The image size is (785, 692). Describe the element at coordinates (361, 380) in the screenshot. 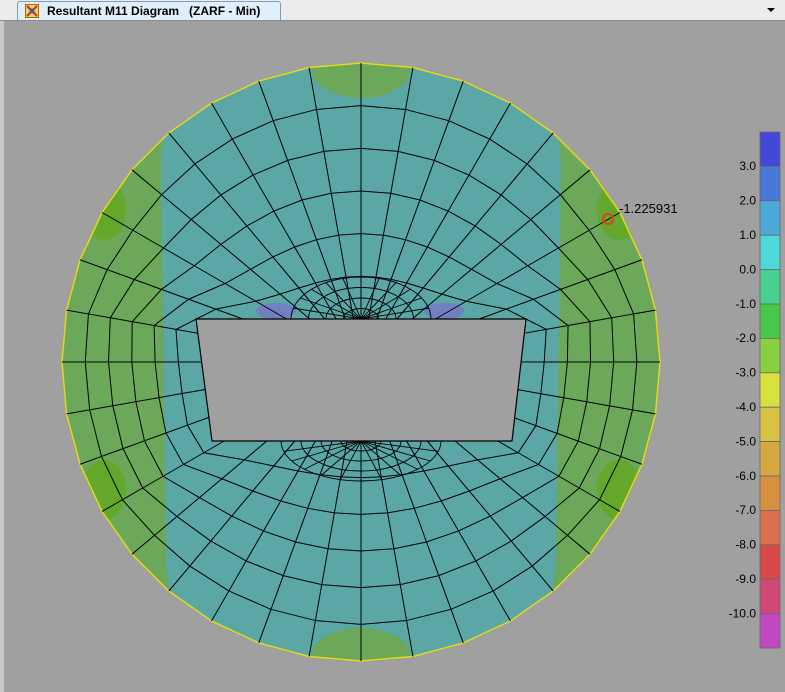

I see `tunnel-opening` at that location.